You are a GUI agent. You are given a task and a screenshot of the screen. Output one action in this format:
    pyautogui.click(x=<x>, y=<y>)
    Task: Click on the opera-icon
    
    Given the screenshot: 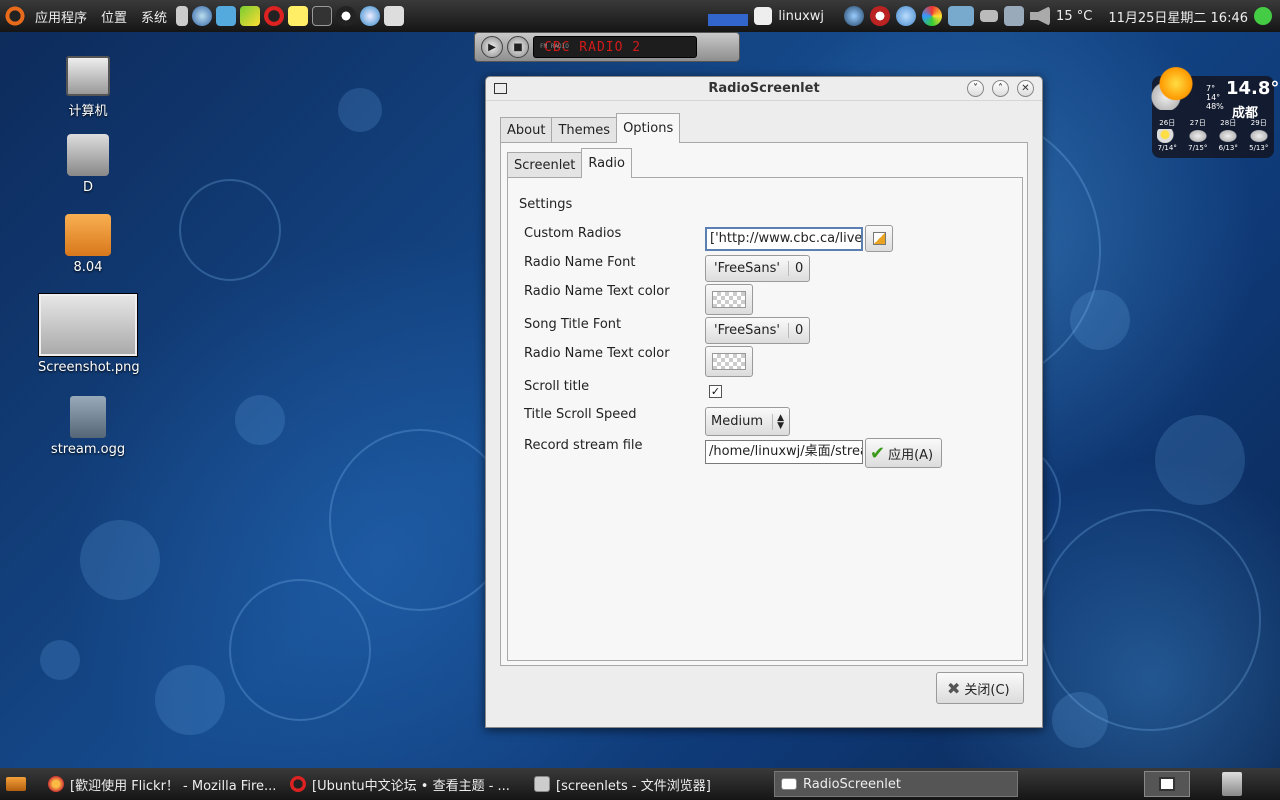 What is the action you would take?
    pyautogui.click(x=298, y=784)
    